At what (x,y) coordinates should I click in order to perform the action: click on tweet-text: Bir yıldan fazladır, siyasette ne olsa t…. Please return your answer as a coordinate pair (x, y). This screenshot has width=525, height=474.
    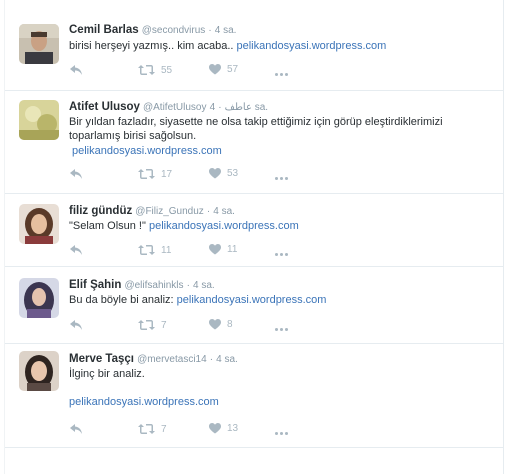
    Looking at the image, I should click on (276, 136).